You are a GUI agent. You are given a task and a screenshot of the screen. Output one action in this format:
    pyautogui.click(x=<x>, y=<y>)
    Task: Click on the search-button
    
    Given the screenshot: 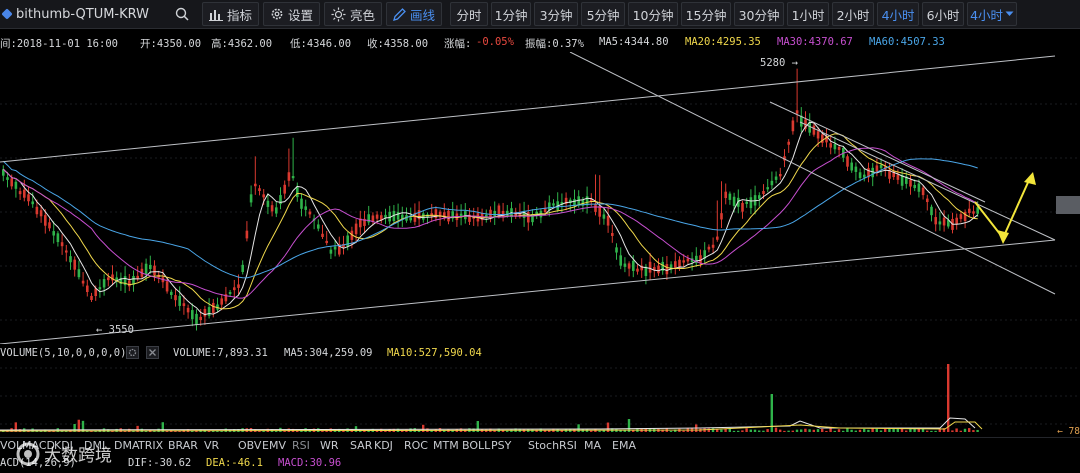 What is the action you would take?
    pyautogui.click(x=182, y=14)
    